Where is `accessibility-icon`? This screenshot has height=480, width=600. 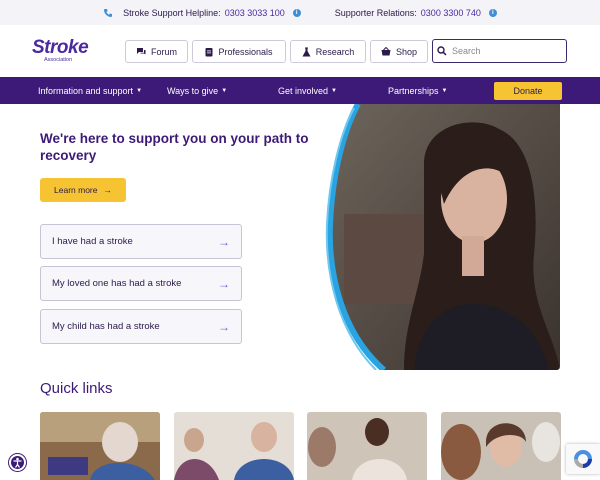 accessibility-icon is located at coordinates (17, 462).